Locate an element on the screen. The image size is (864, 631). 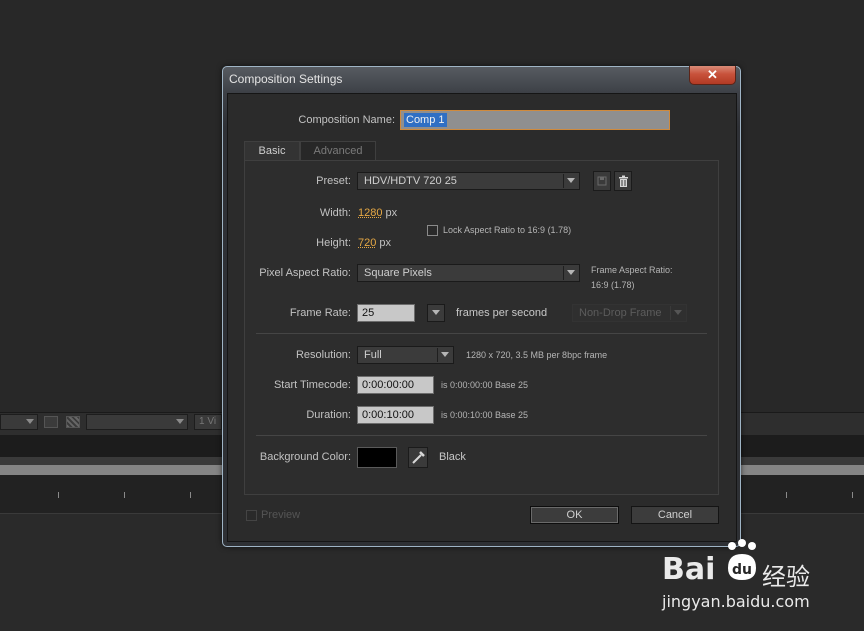
watermark-brand-right: 经验 is located at coordinates (786, 574).